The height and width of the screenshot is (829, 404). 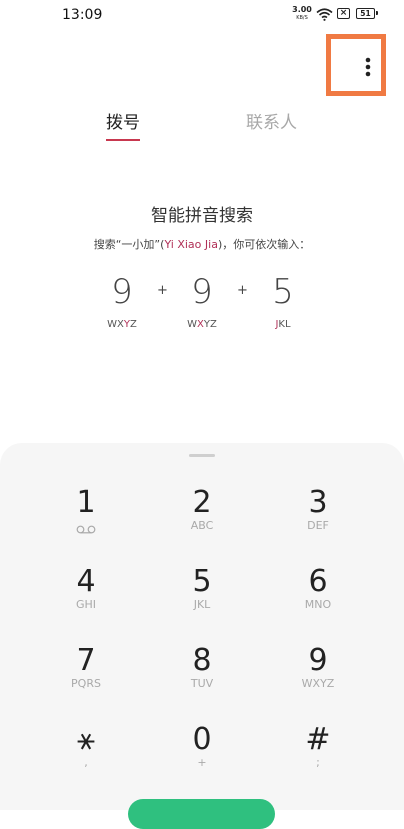 I want to click on key-5: 5 JKL, so click(x=202, y=598).